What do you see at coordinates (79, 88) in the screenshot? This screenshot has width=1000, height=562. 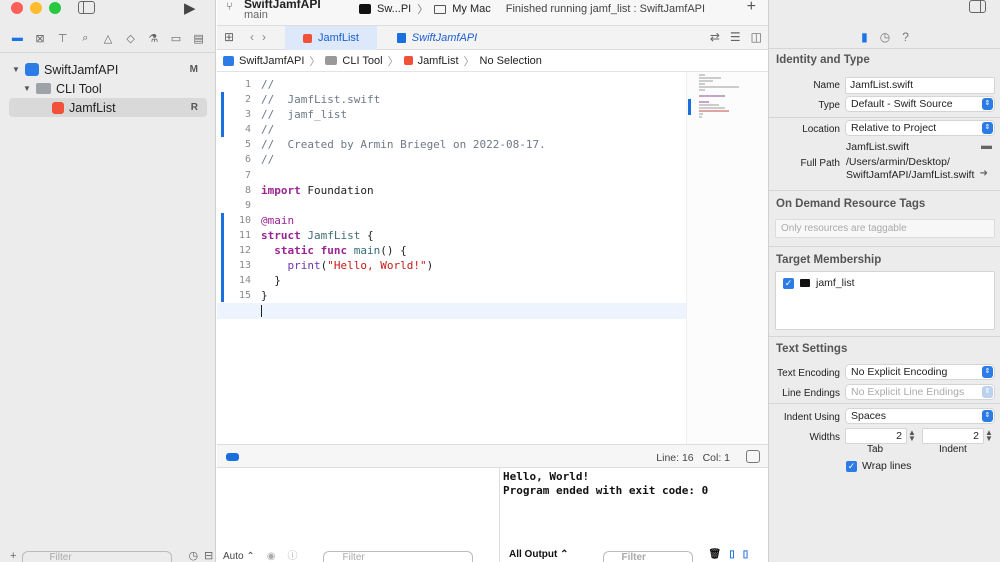 I see `tree-item-label: CLI Tool` at bounding box center [79, 88].